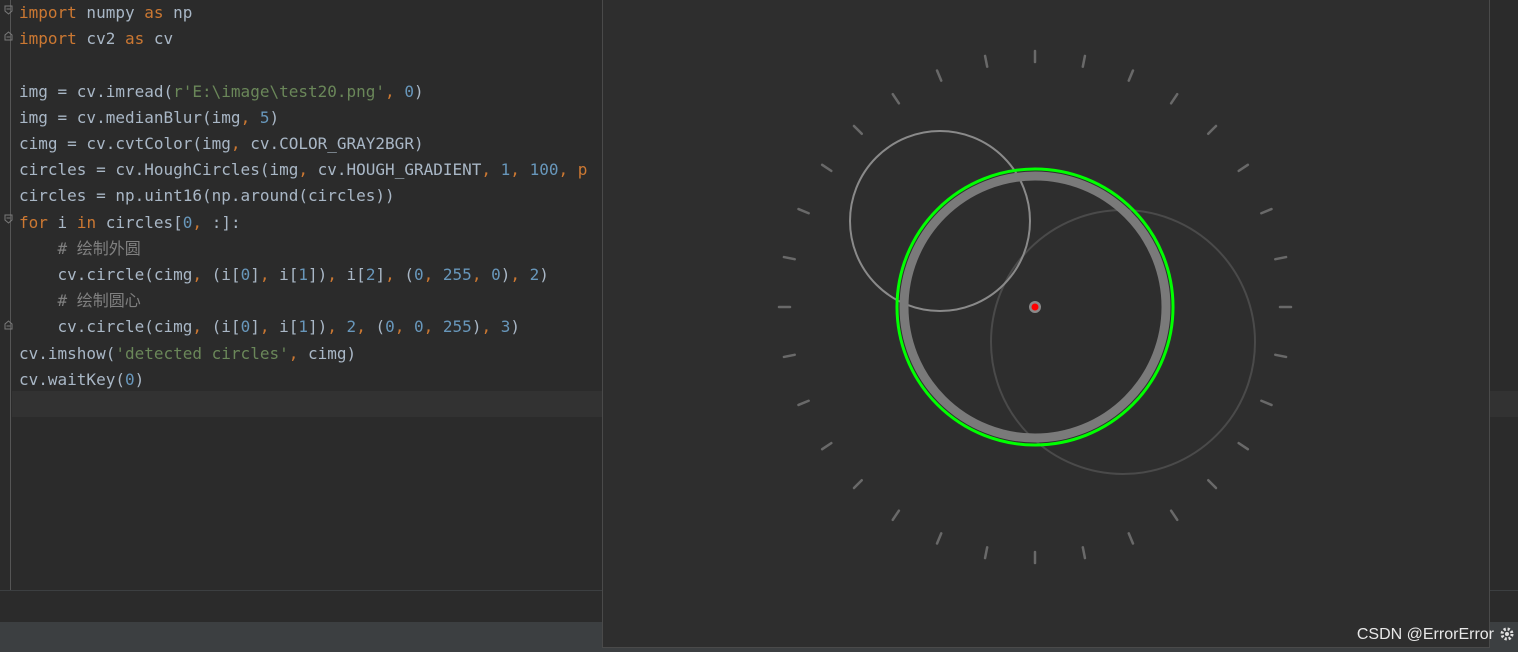 The width and height of the screenshot is (1518, 652). I want to click on code-token: circles[, so click(139, 222).